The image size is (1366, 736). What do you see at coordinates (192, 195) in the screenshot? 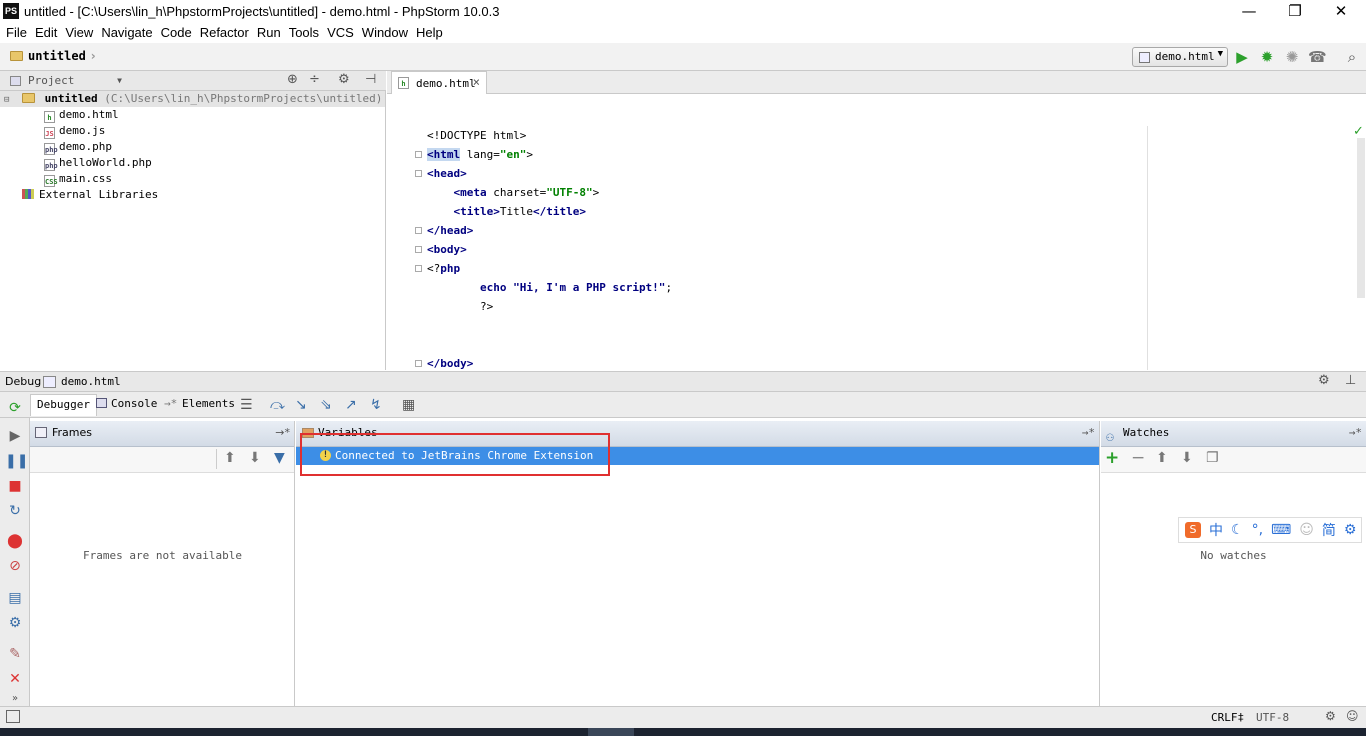
I see `tree-external-libraries: External Libraries` at bounding box center [192, 195].